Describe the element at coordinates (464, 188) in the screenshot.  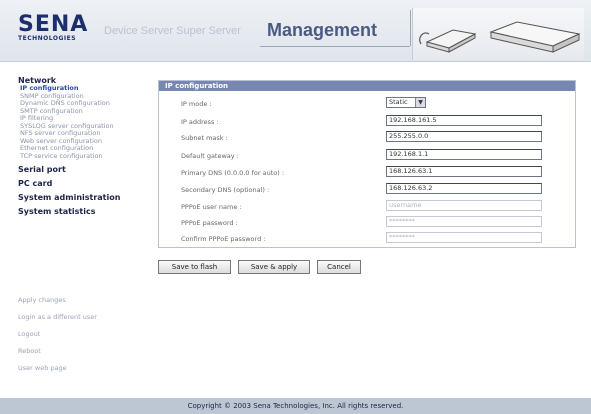
I see `secondary-dns-input: 168.126.63.2` at that location.